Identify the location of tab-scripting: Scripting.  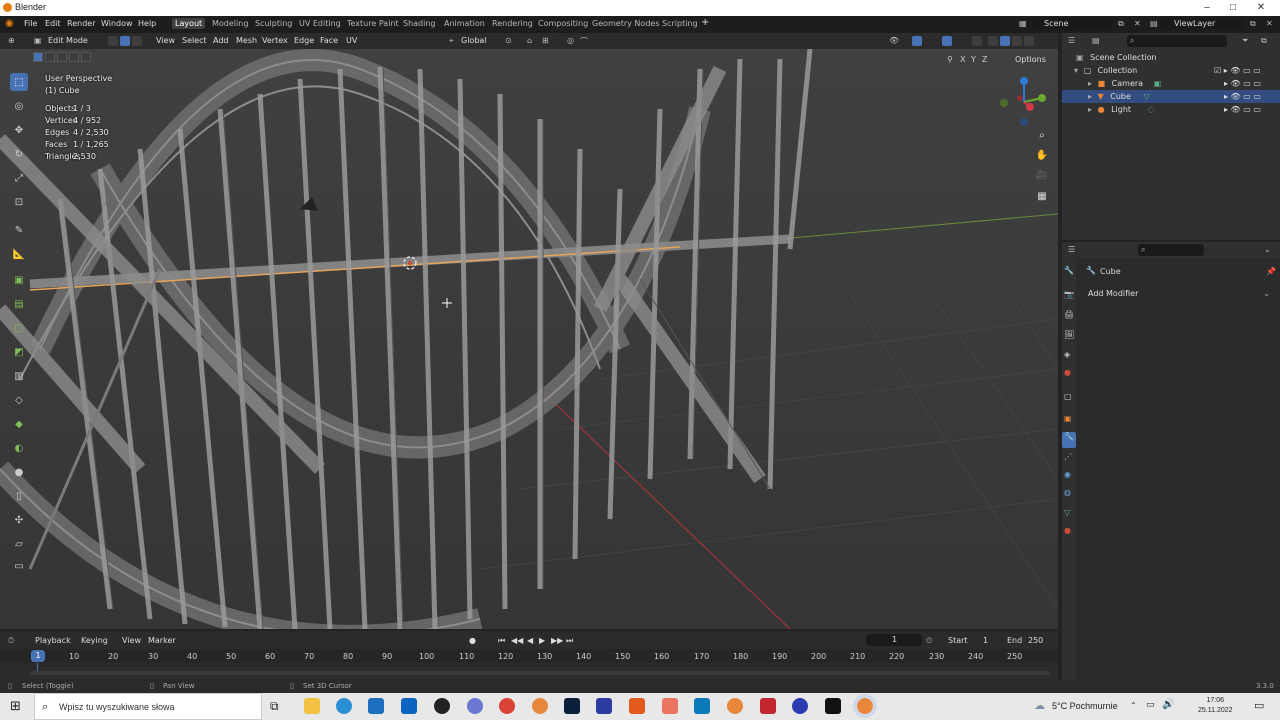
(680, 23).